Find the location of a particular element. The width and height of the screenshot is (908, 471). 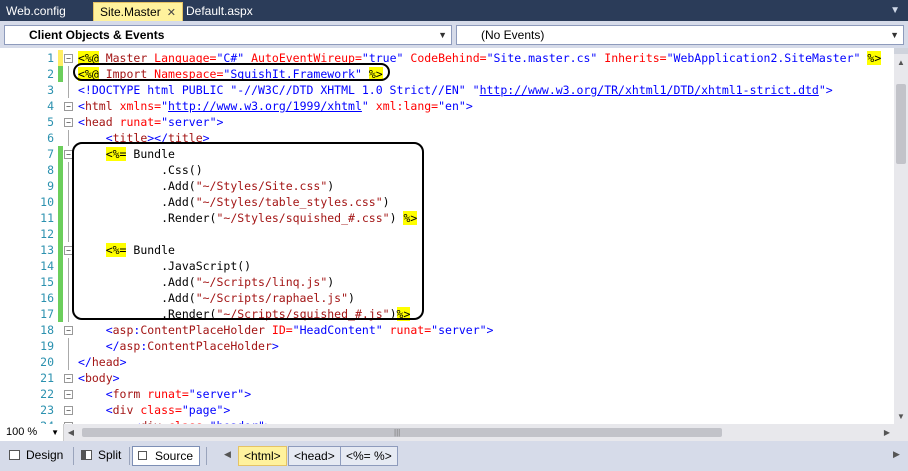

tab-default-aspx: Default.aspx is located at coordinates (219, 11).